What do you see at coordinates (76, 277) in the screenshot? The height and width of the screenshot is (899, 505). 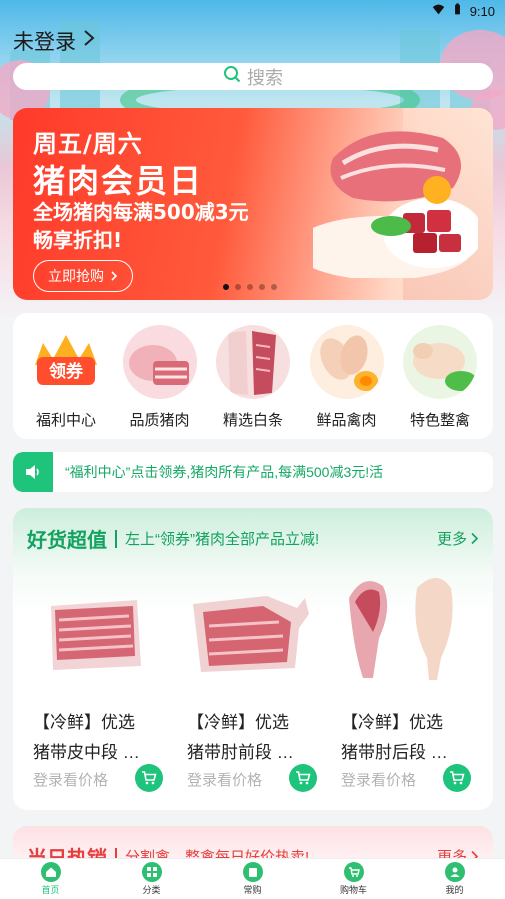 I see `buy-now-label: 立即抢购` at bounding box center [76, 277].